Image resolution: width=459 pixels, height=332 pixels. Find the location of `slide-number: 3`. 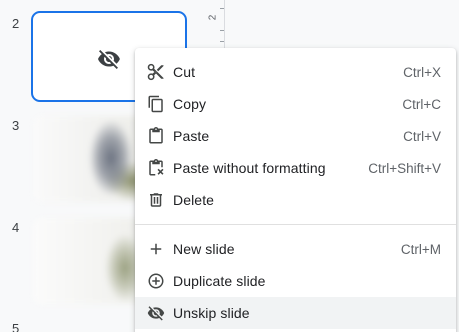

slide-number: 3 is located at coordinates (16, 125).